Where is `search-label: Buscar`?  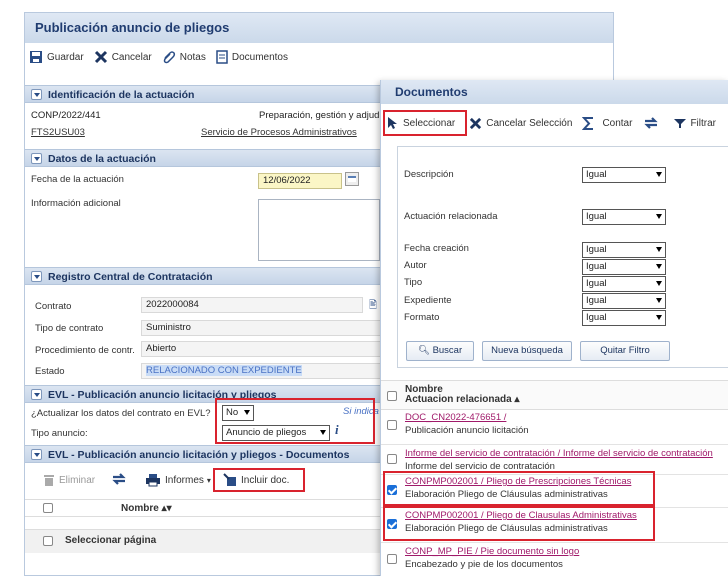 search-label: Buscar is located at coordinates (447, 350).